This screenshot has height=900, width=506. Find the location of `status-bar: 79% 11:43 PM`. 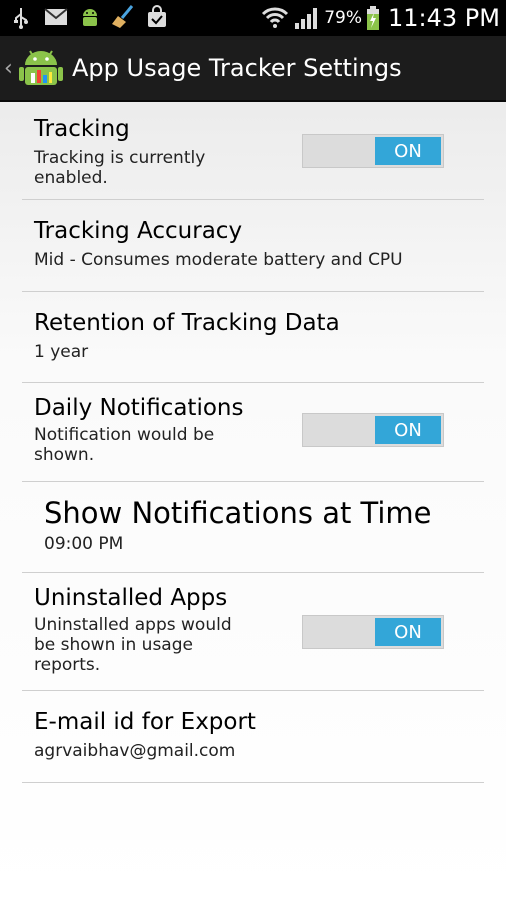

status-bar: 79% 11:43 PM is located at coordinates (253, 18).